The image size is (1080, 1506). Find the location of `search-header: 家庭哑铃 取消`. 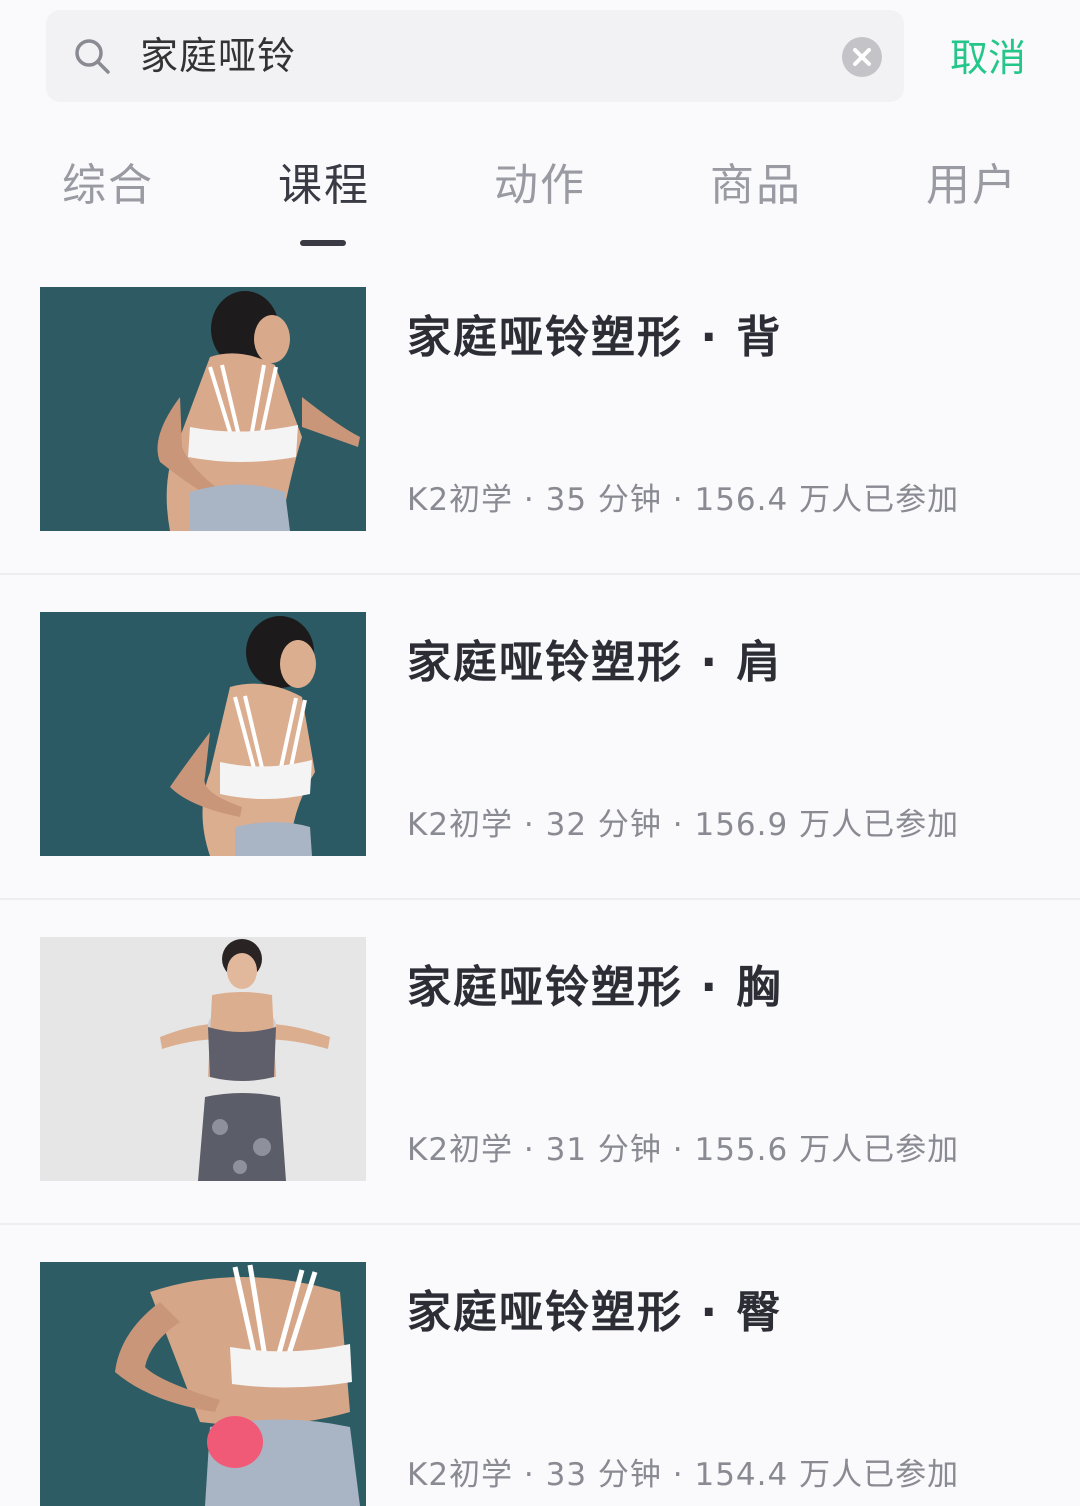

search-header: 家庭哑铃 取消 is located at coordinates (540, 60).